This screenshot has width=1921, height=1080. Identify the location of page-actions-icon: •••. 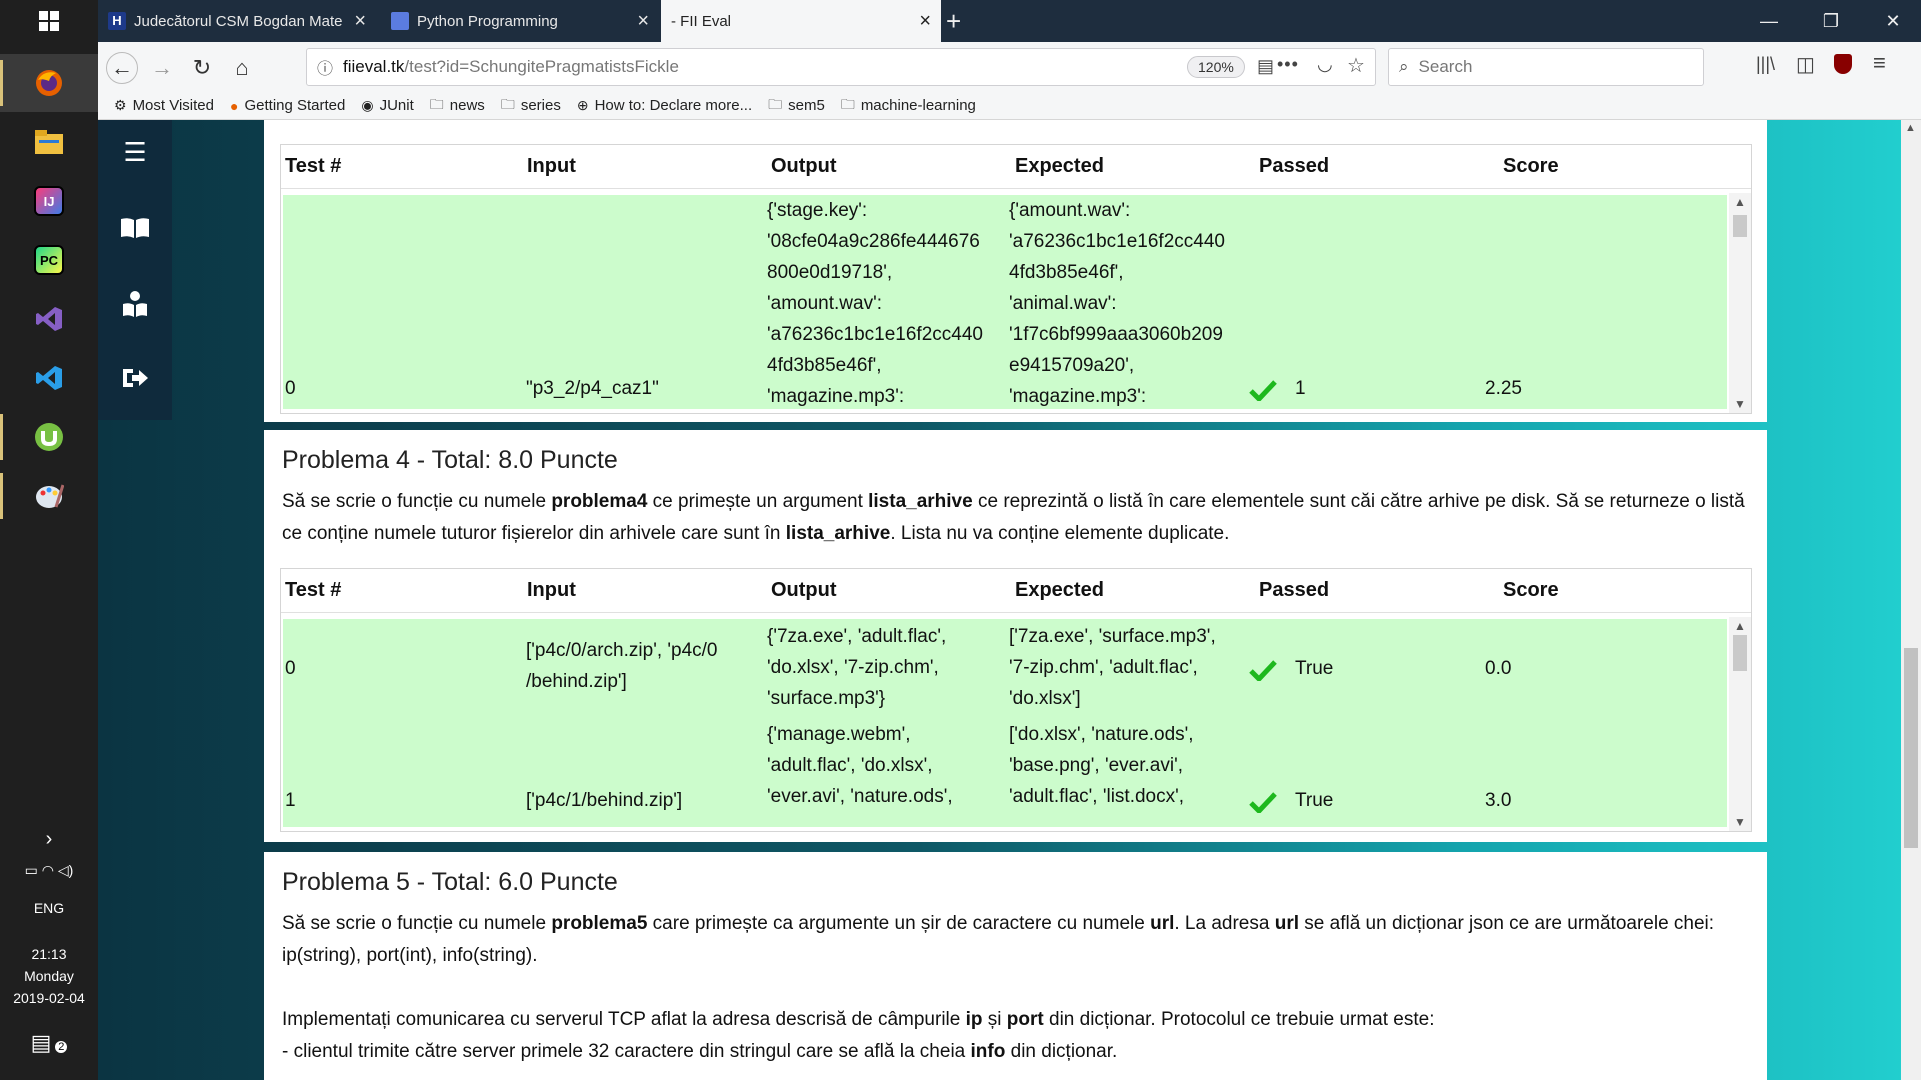
(1288, 64).